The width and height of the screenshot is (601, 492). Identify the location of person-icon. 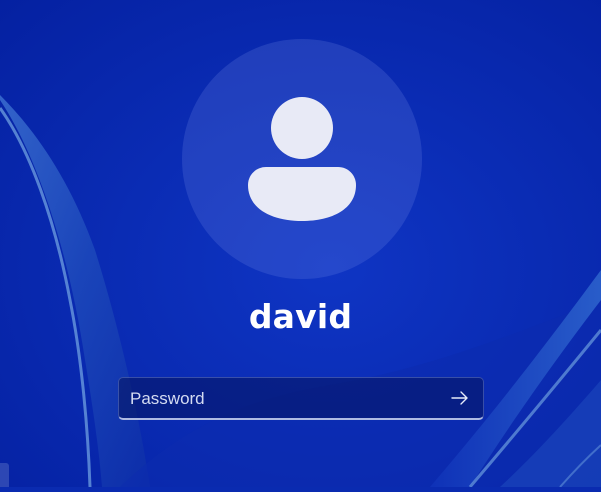
(302, 159).